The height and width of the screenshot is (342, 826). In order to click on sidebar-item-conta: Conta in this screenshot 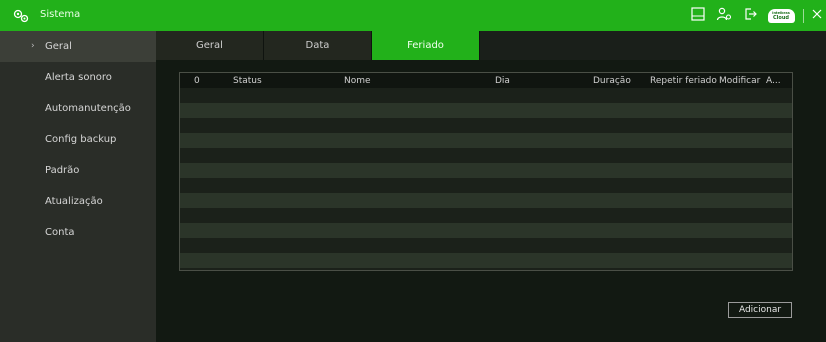, I will do `click(78, 232)`.